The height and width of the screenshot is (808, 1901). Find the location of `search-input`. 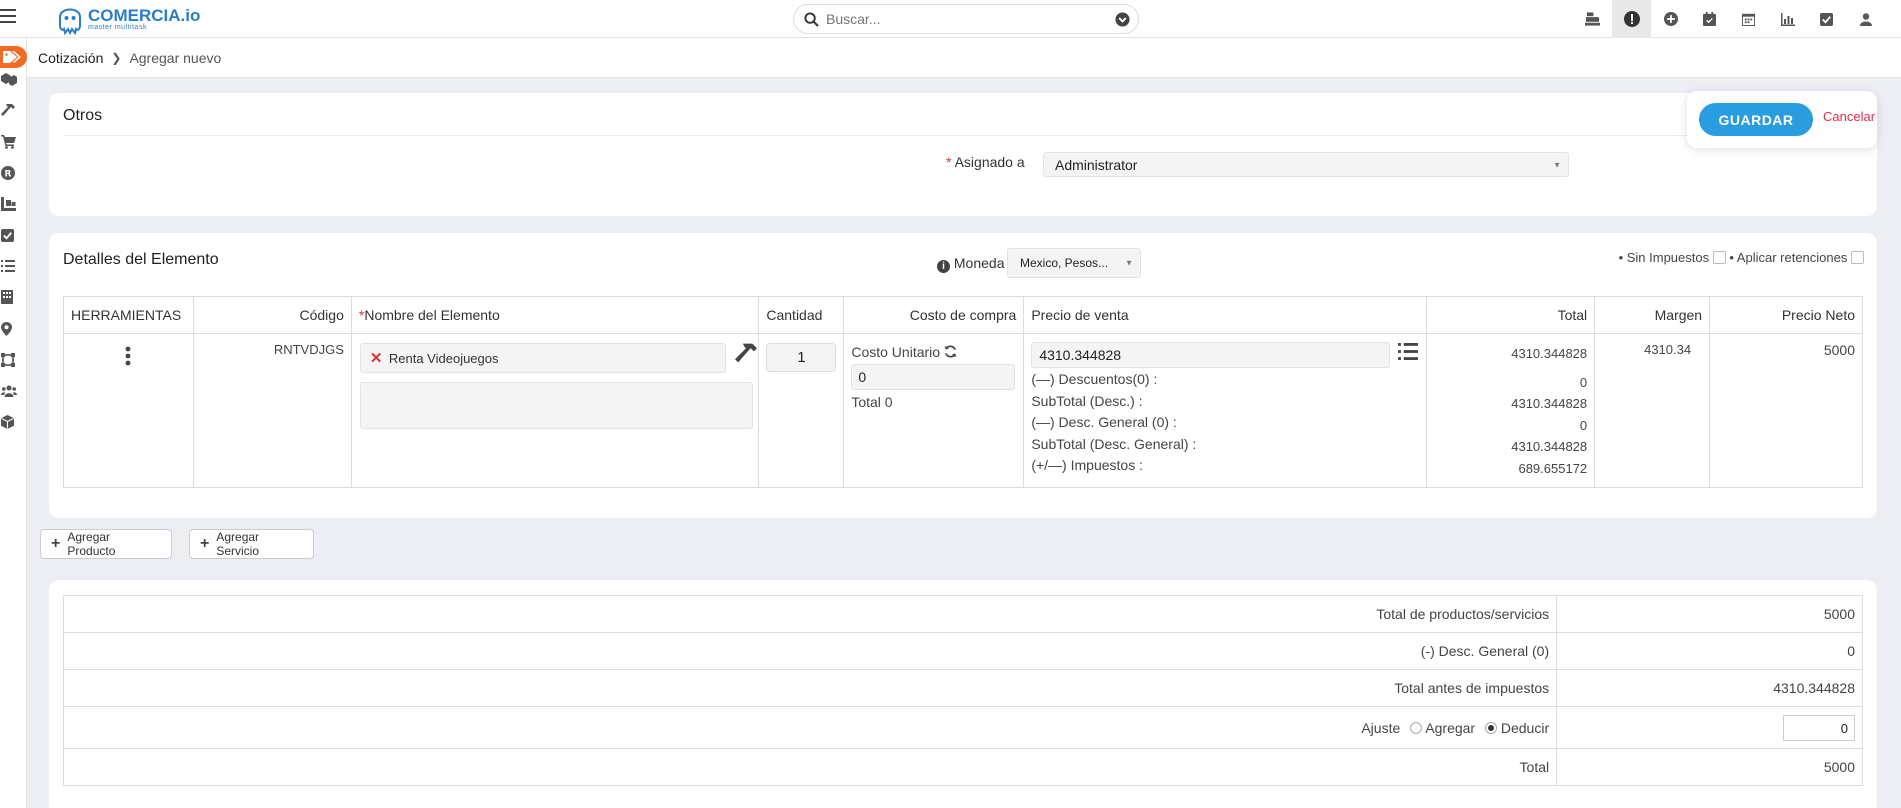

search-input is located at coordinates (961, 19).